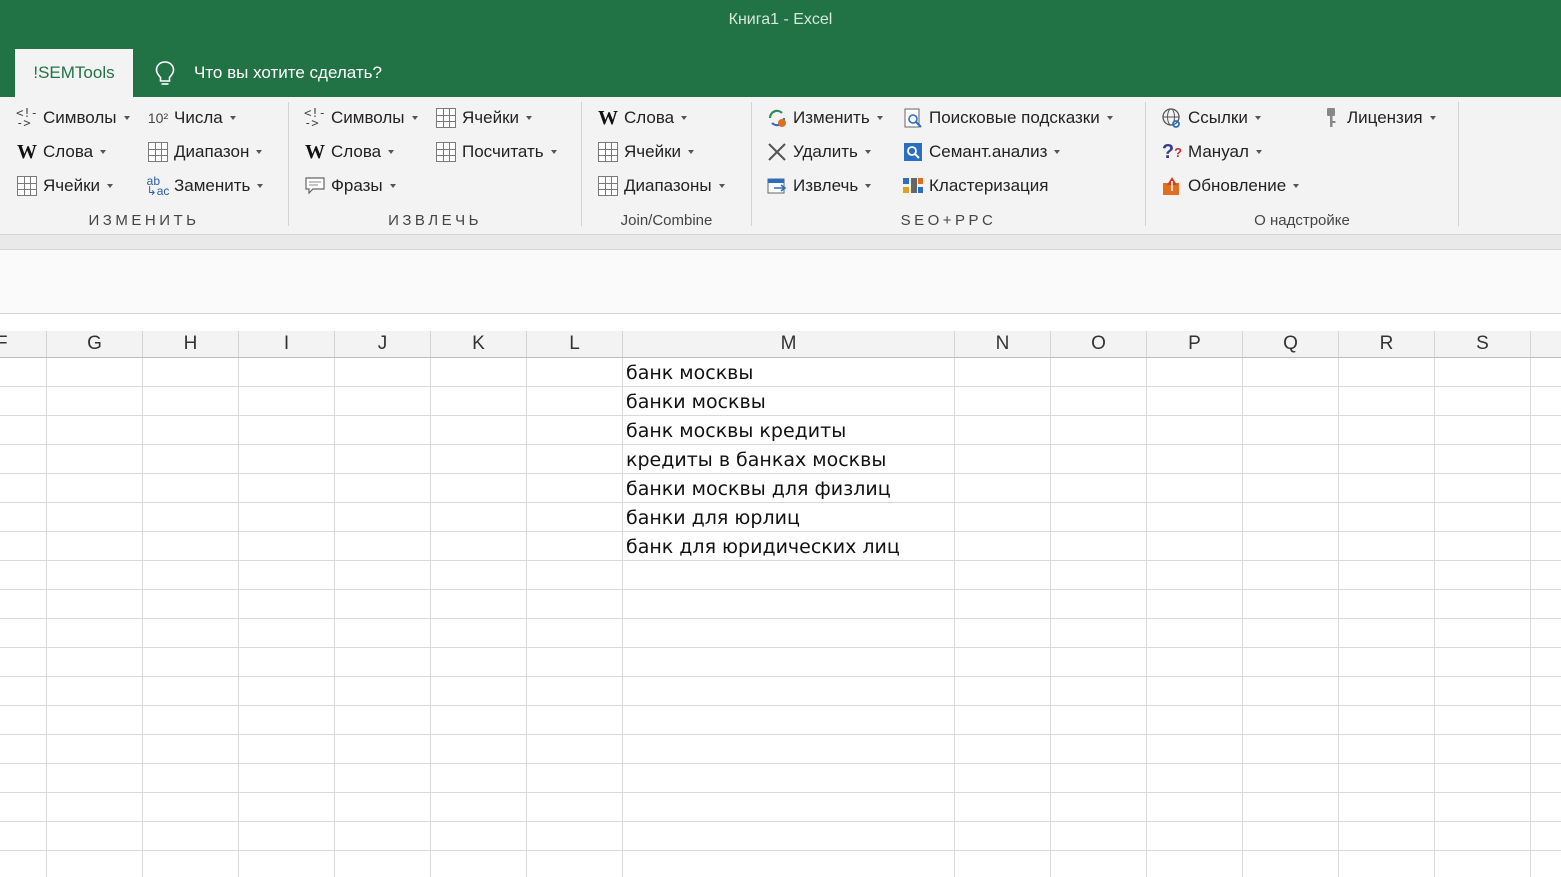  I want to click on window-title: Книга1 - Excel, so click(780, 19).